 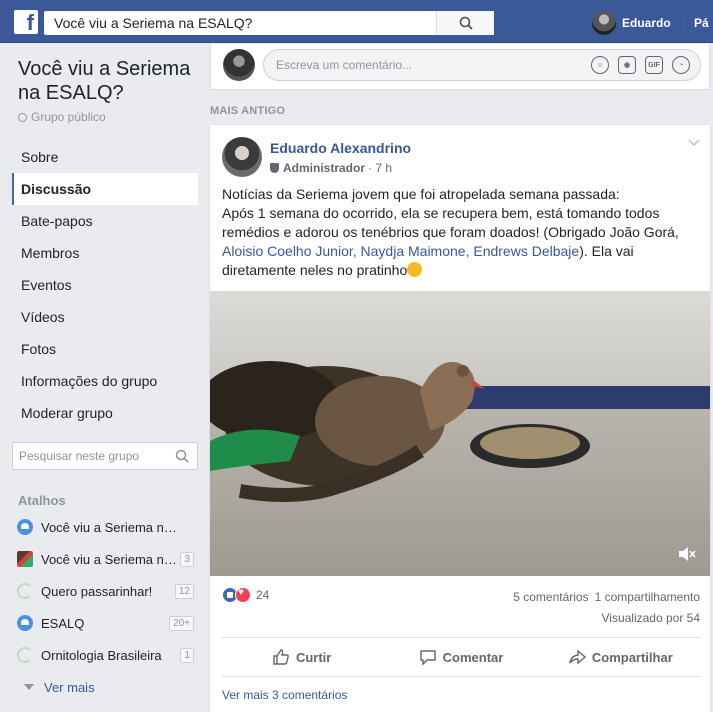 I want to click on shortcut-item: Você viu a Seriema na ESALQ?, so click(x=105, y=527).